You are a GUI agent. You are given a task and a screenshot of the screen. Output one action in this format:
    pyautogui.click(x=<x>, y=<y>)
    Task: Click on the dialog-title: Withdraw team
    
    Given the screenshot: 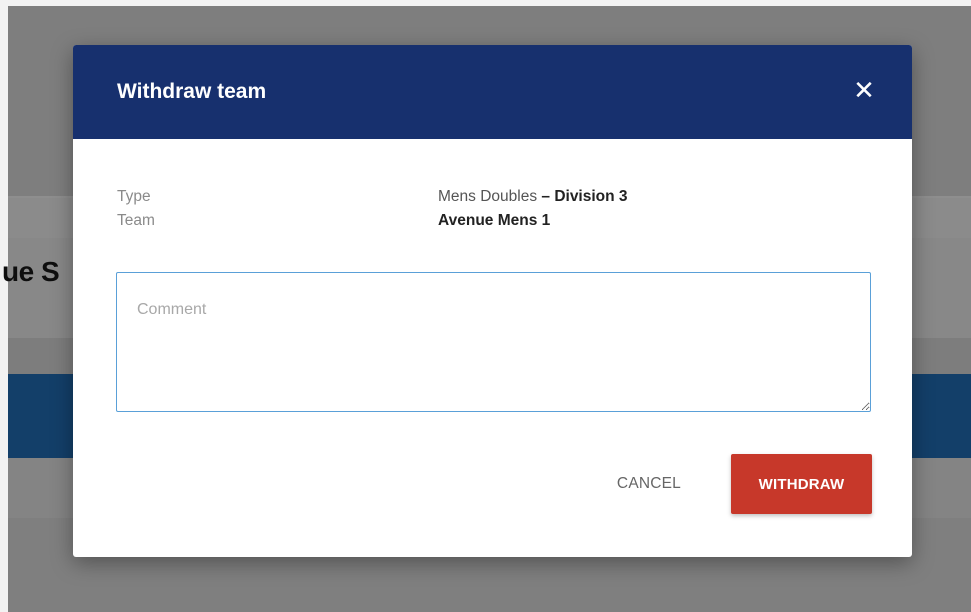 What is the action you would take?
    pyautogui.click(x=192, y=91)
    